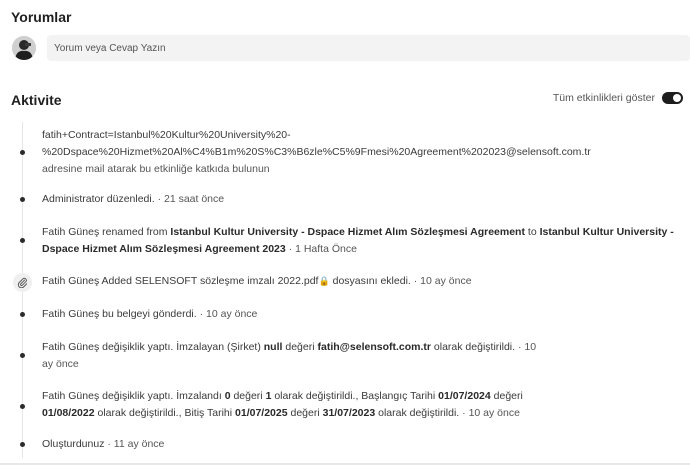  I want to click on event-time: · 21 saat önce, so click(191, 199).